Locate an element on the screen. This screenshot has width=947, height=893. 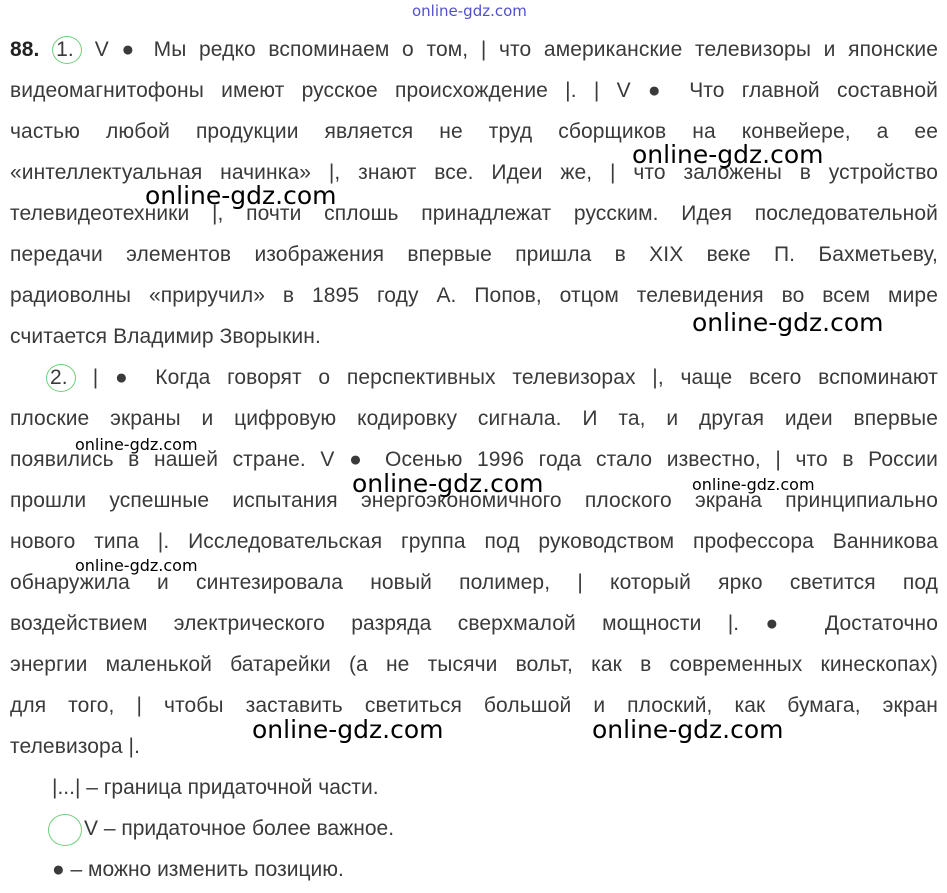
legend-important: V – придаточное более важное. is located at coordinates (239, 828).